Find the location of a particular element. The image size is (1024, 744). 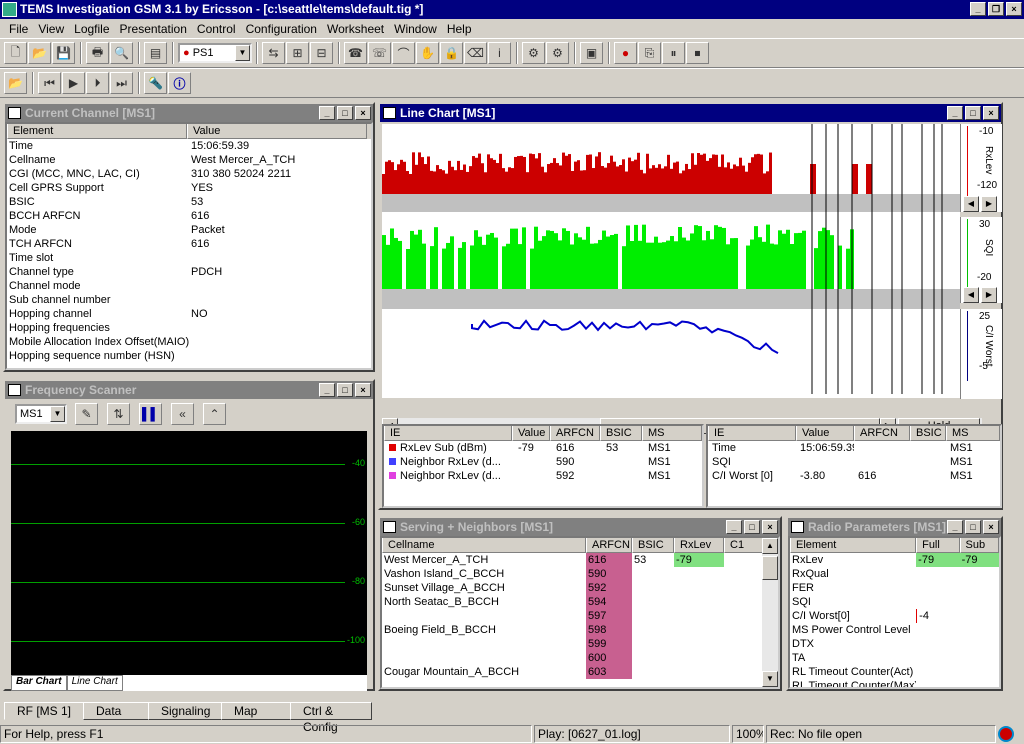

table-row: Vashon Island_C_BCCH 590 is located at coordinates (580, 574).